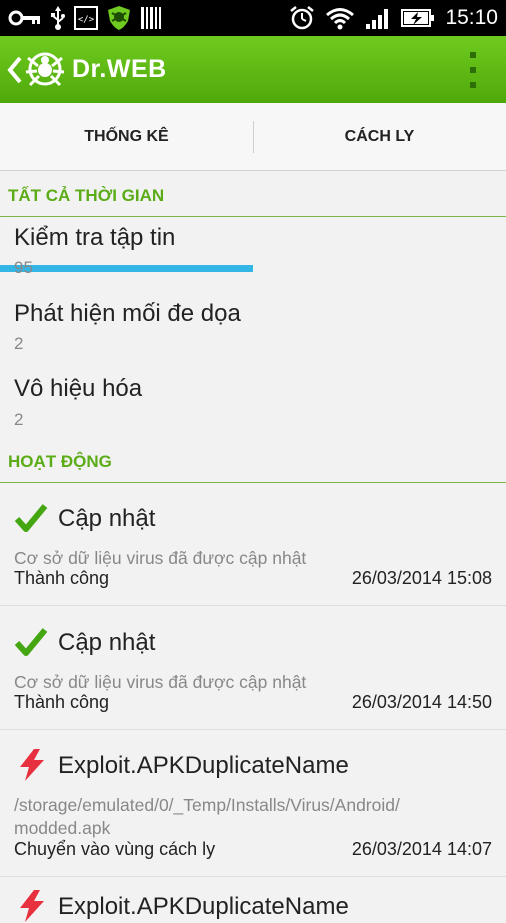  I want to click on alarm-icon, so click(302, 18).